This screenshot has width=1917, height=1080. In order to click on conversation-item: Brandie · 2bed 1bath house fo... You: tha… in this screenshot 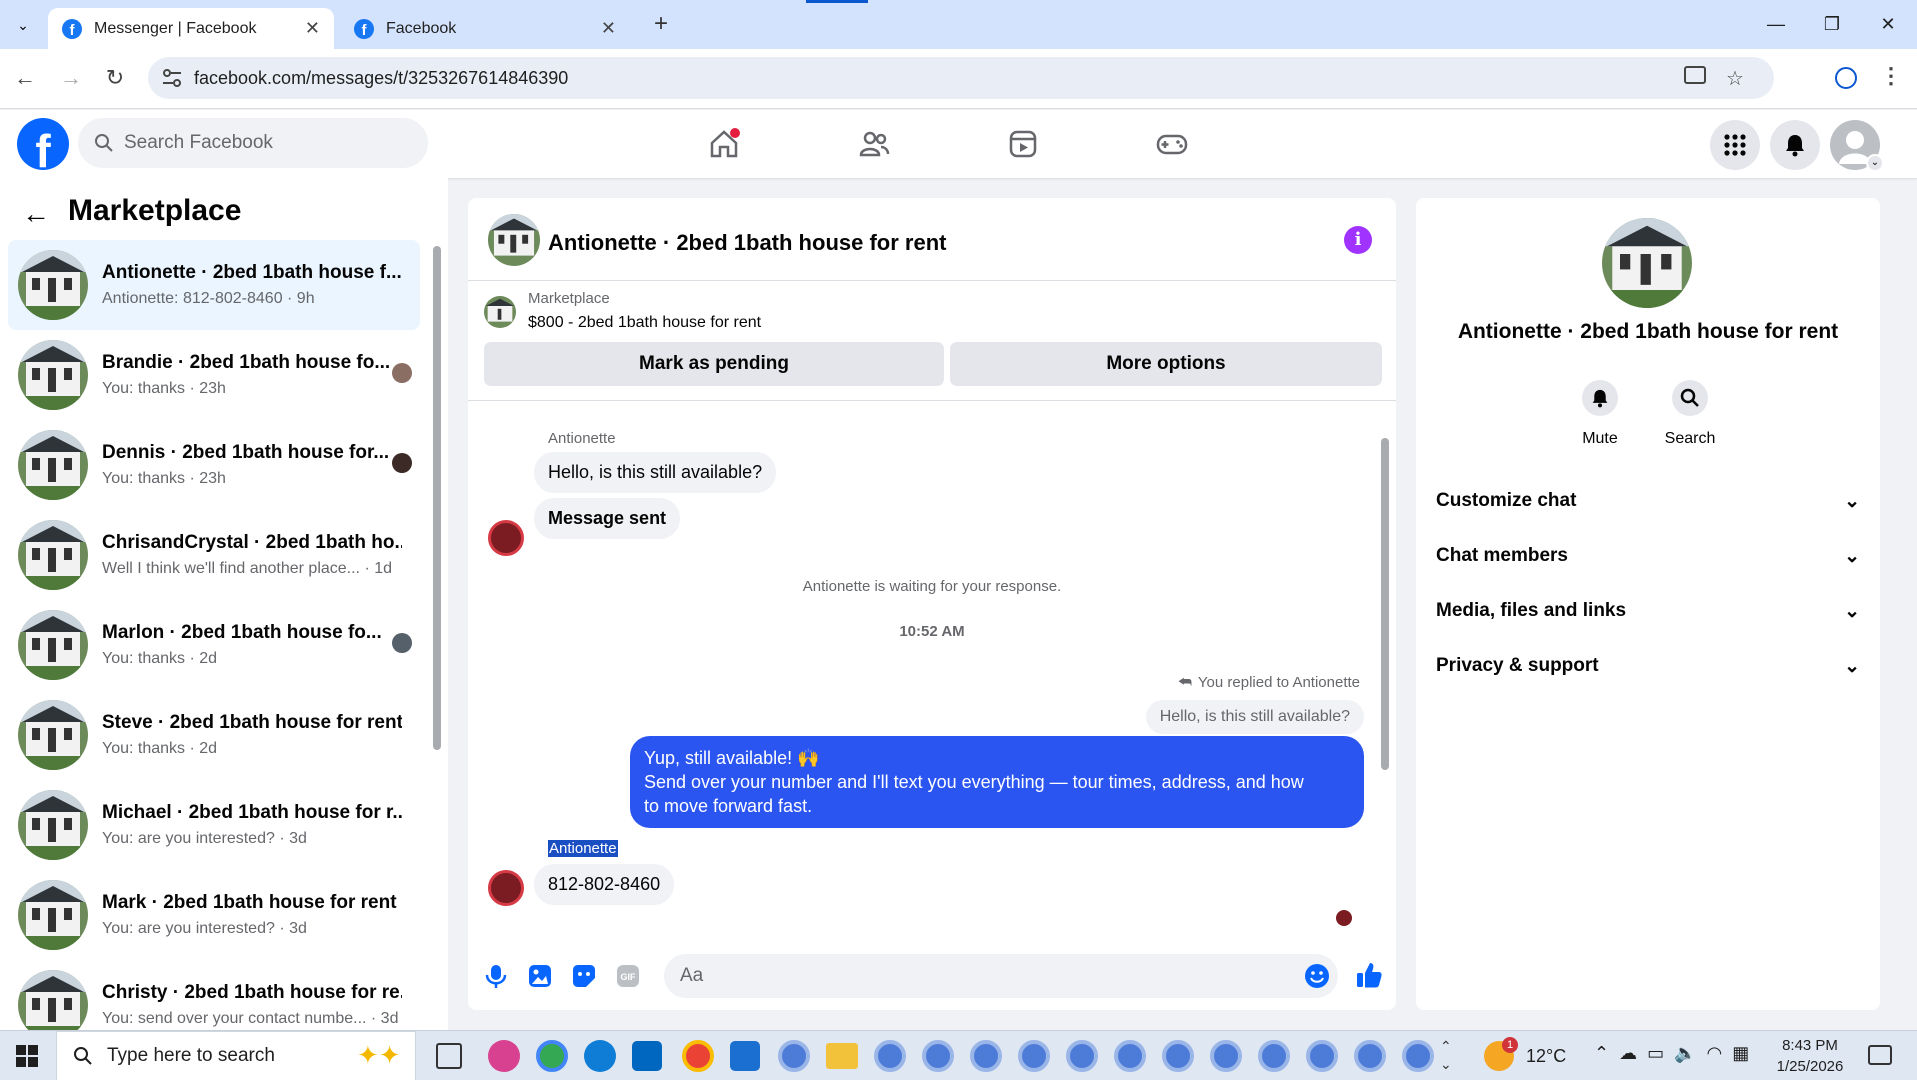, I will do `click(214, 375)`.